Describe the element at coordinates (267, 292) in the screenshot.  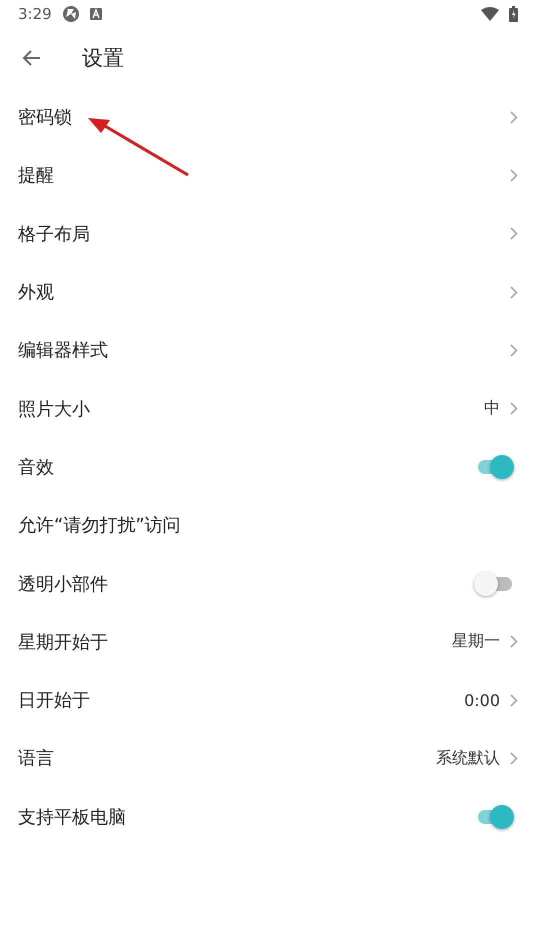
I see `settings-row: 外观` at that location.